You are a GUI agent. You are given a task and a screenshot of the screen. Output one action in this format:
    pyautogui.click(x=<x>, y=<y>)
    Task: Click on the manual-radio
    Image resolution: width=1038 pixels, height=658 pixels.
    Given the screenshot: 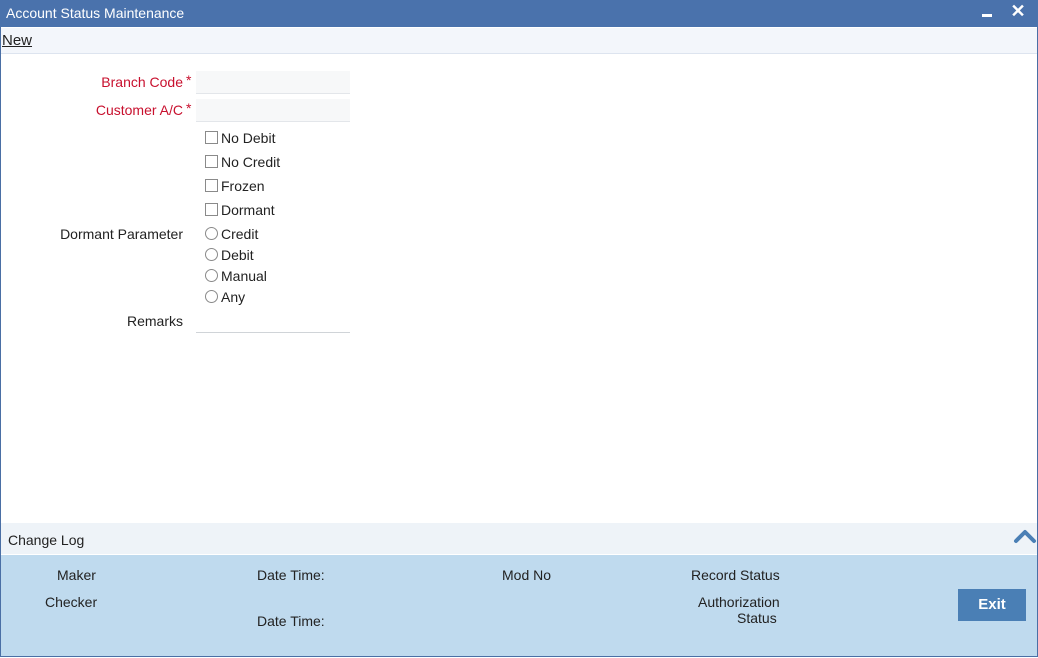 What is the action you would take?
    pyautogui.click(x=211, y=275)
    